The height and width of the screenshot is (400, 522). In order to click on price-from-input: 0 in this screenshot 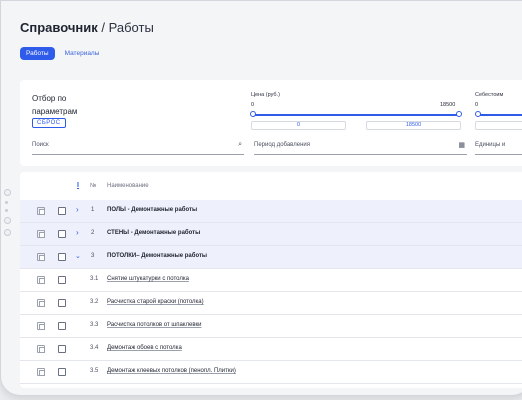, I will do `click(298, 125)`.